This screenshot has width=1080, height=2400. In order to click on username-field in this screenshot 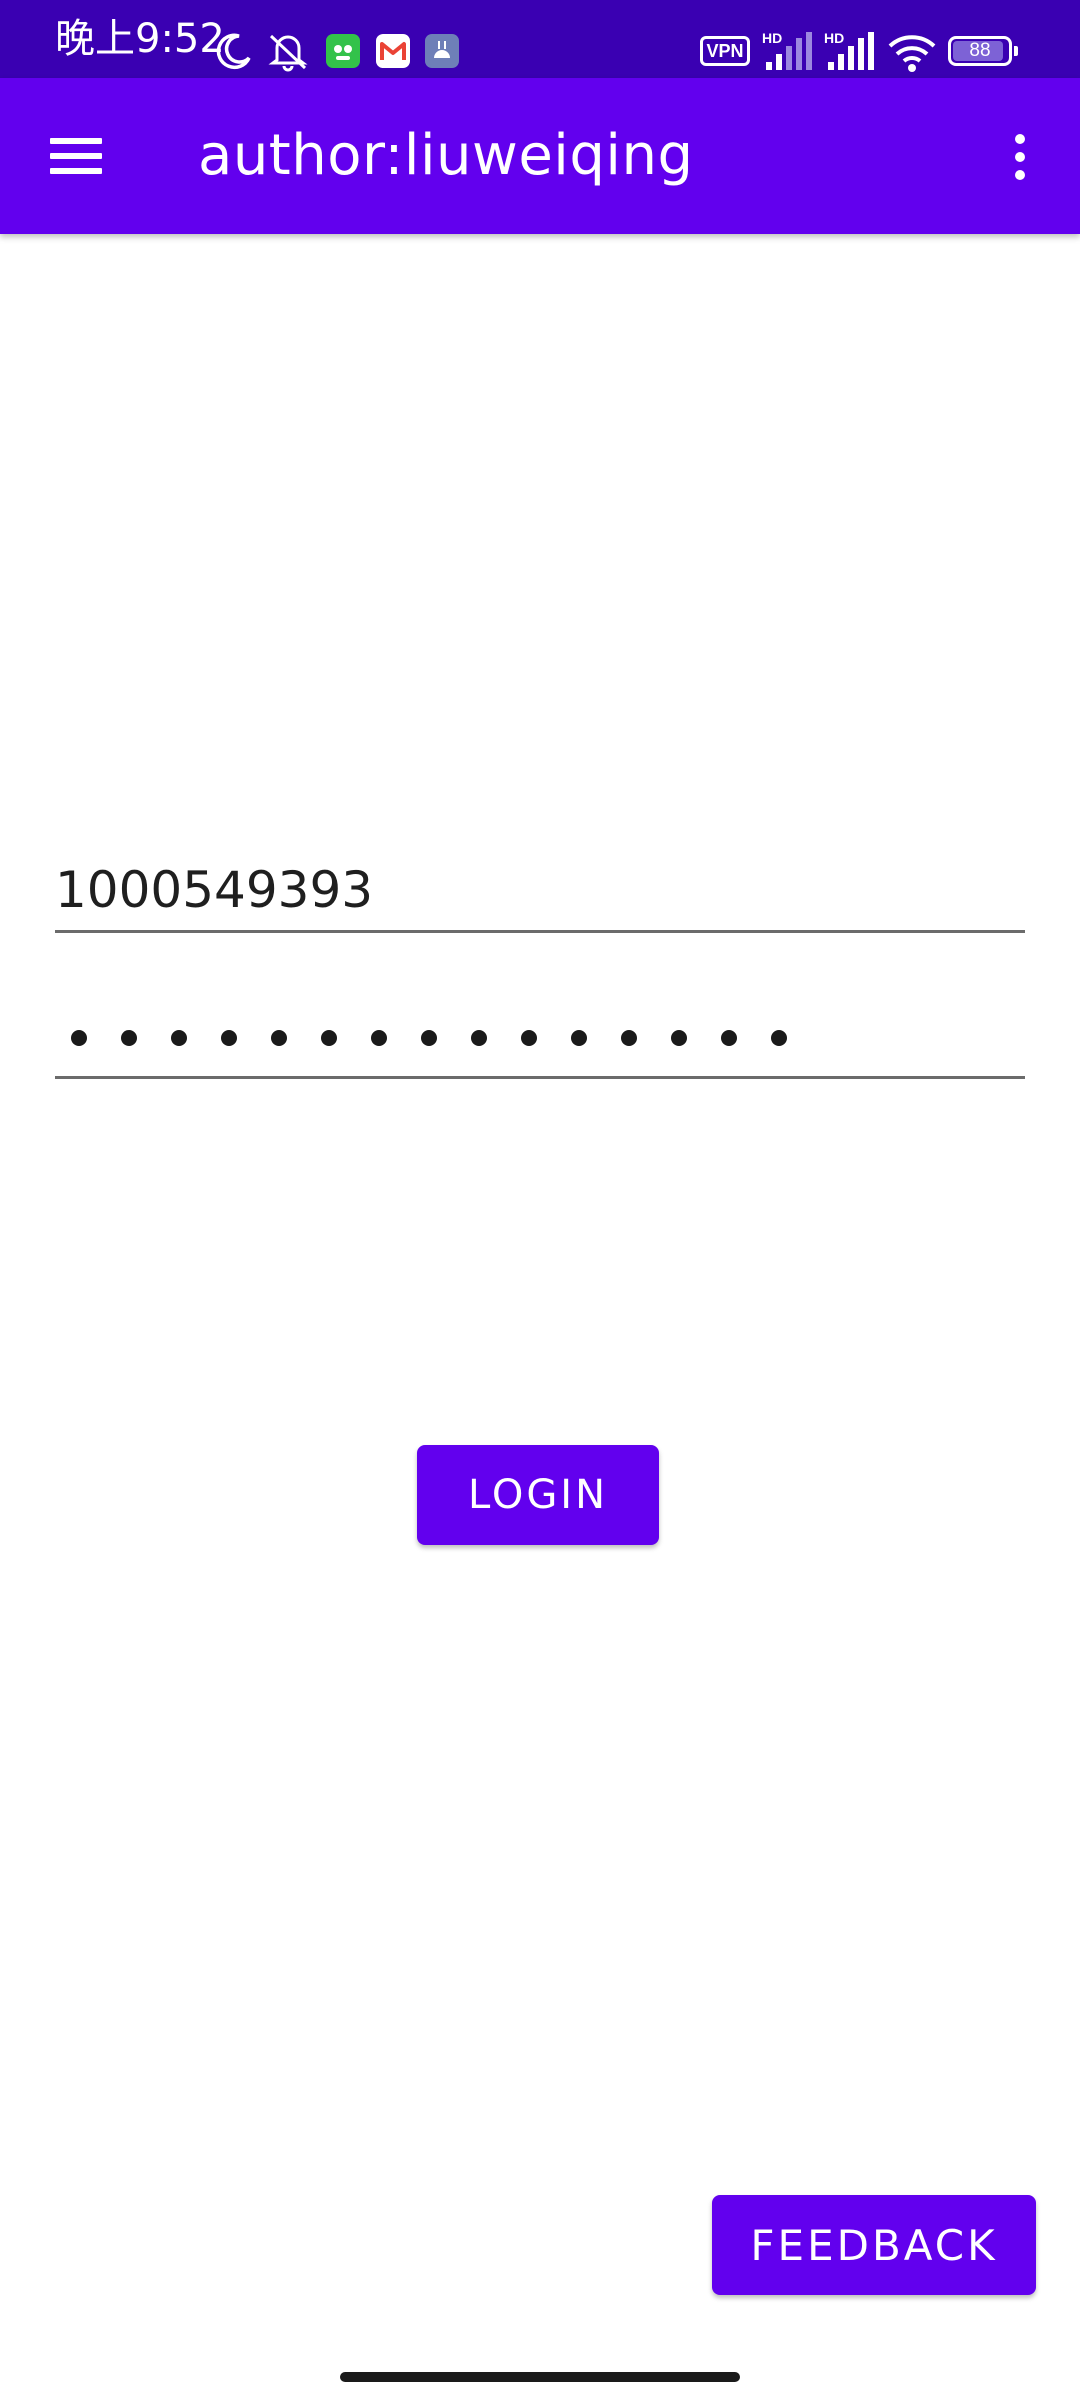, I will do `click(540, 891)`.